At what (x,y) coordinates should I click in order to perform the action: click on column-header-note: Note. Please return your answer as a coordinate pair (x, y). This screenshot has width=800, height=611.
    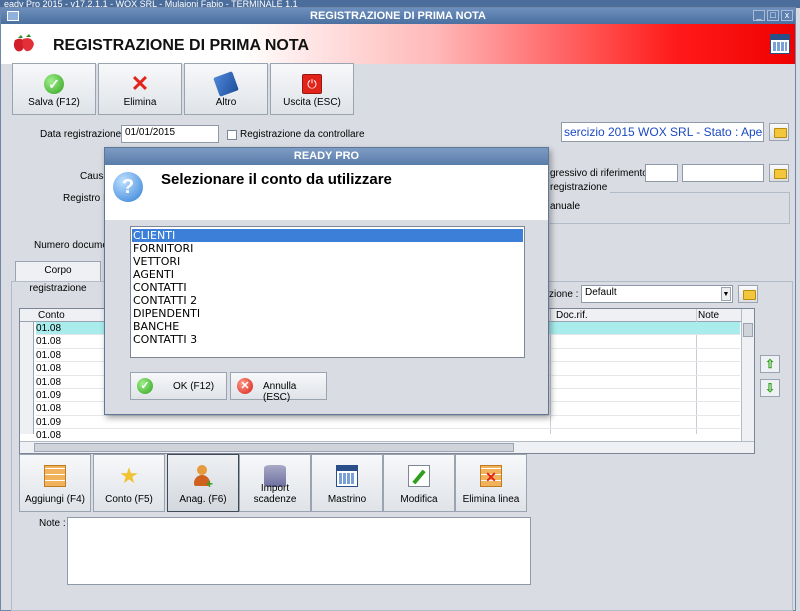
    Looking at the image, I should click on (708, 315).